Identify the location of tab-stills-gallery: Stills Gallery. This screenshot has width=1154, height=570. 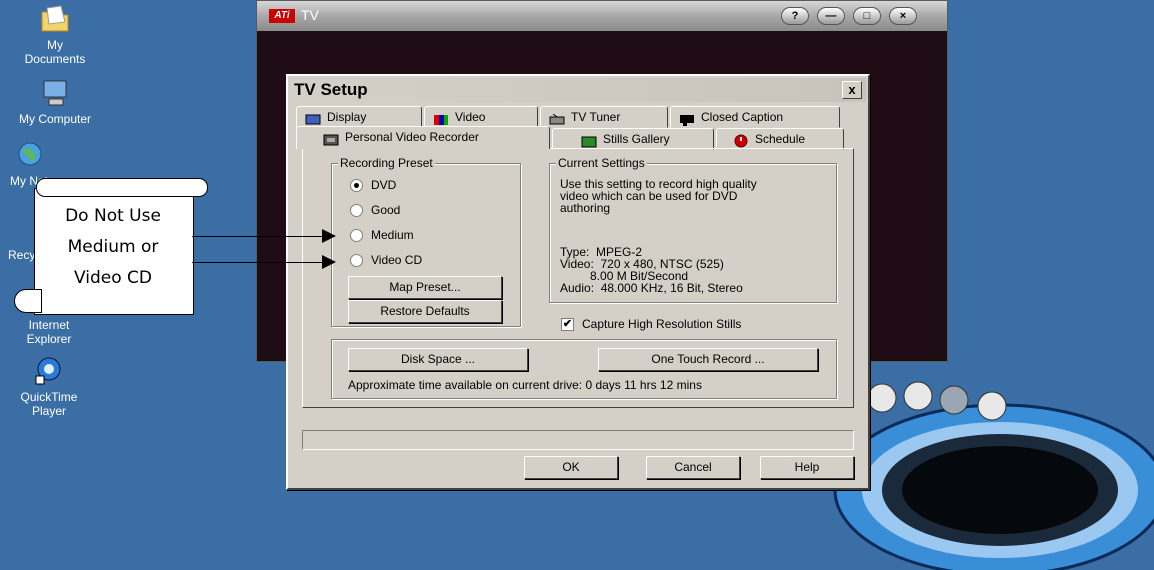
(633, 139).